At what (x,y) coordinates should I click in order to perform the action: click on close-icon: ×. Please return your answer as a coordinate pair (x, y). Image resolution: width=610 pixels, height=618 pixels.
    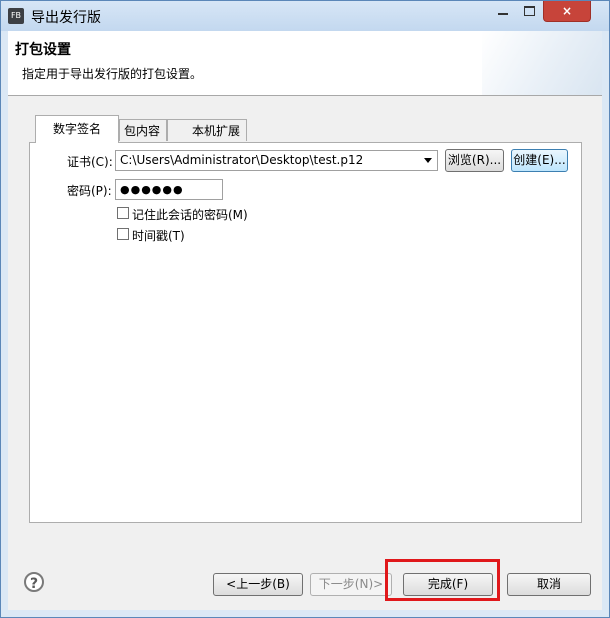
    Looking at the image, I should click on (567, 11).